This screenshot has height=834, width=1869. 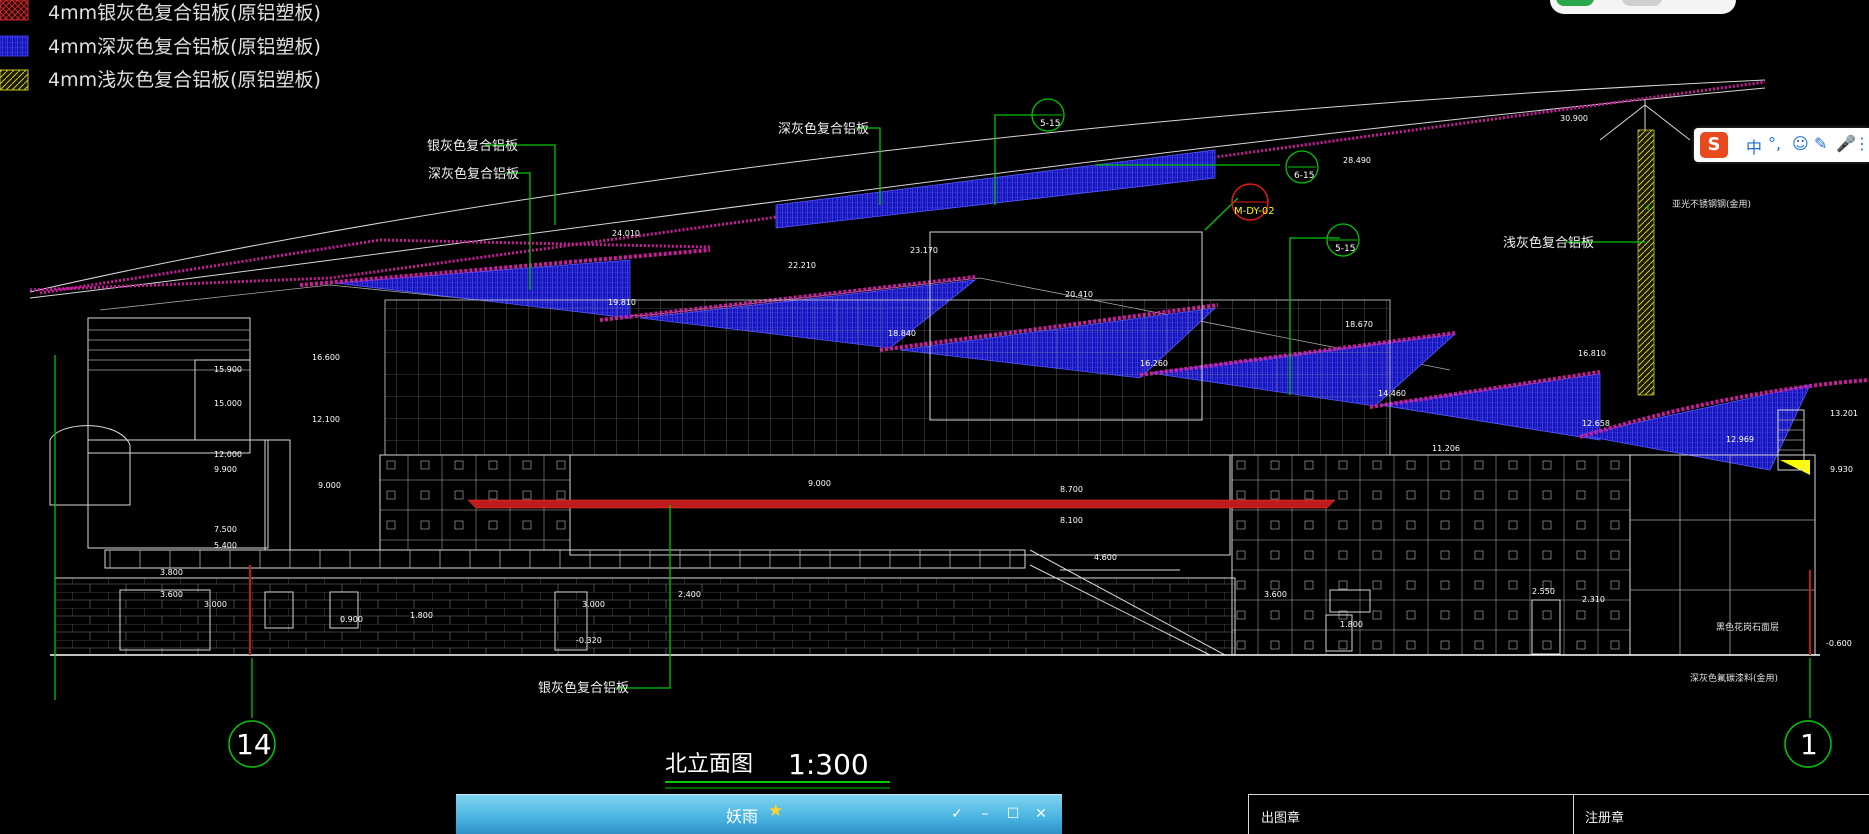 What do you see at coordinates (689, 594) in the screenshot?
I see `elev-2400: 2.400` at bounding box center [689, 594].